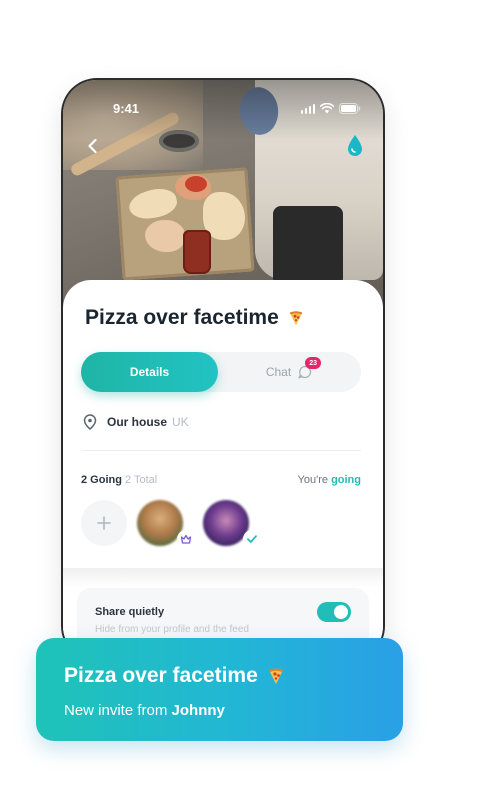 This screenshot has height=800, width=504. I want to click on status-icons, so click(331, 108).